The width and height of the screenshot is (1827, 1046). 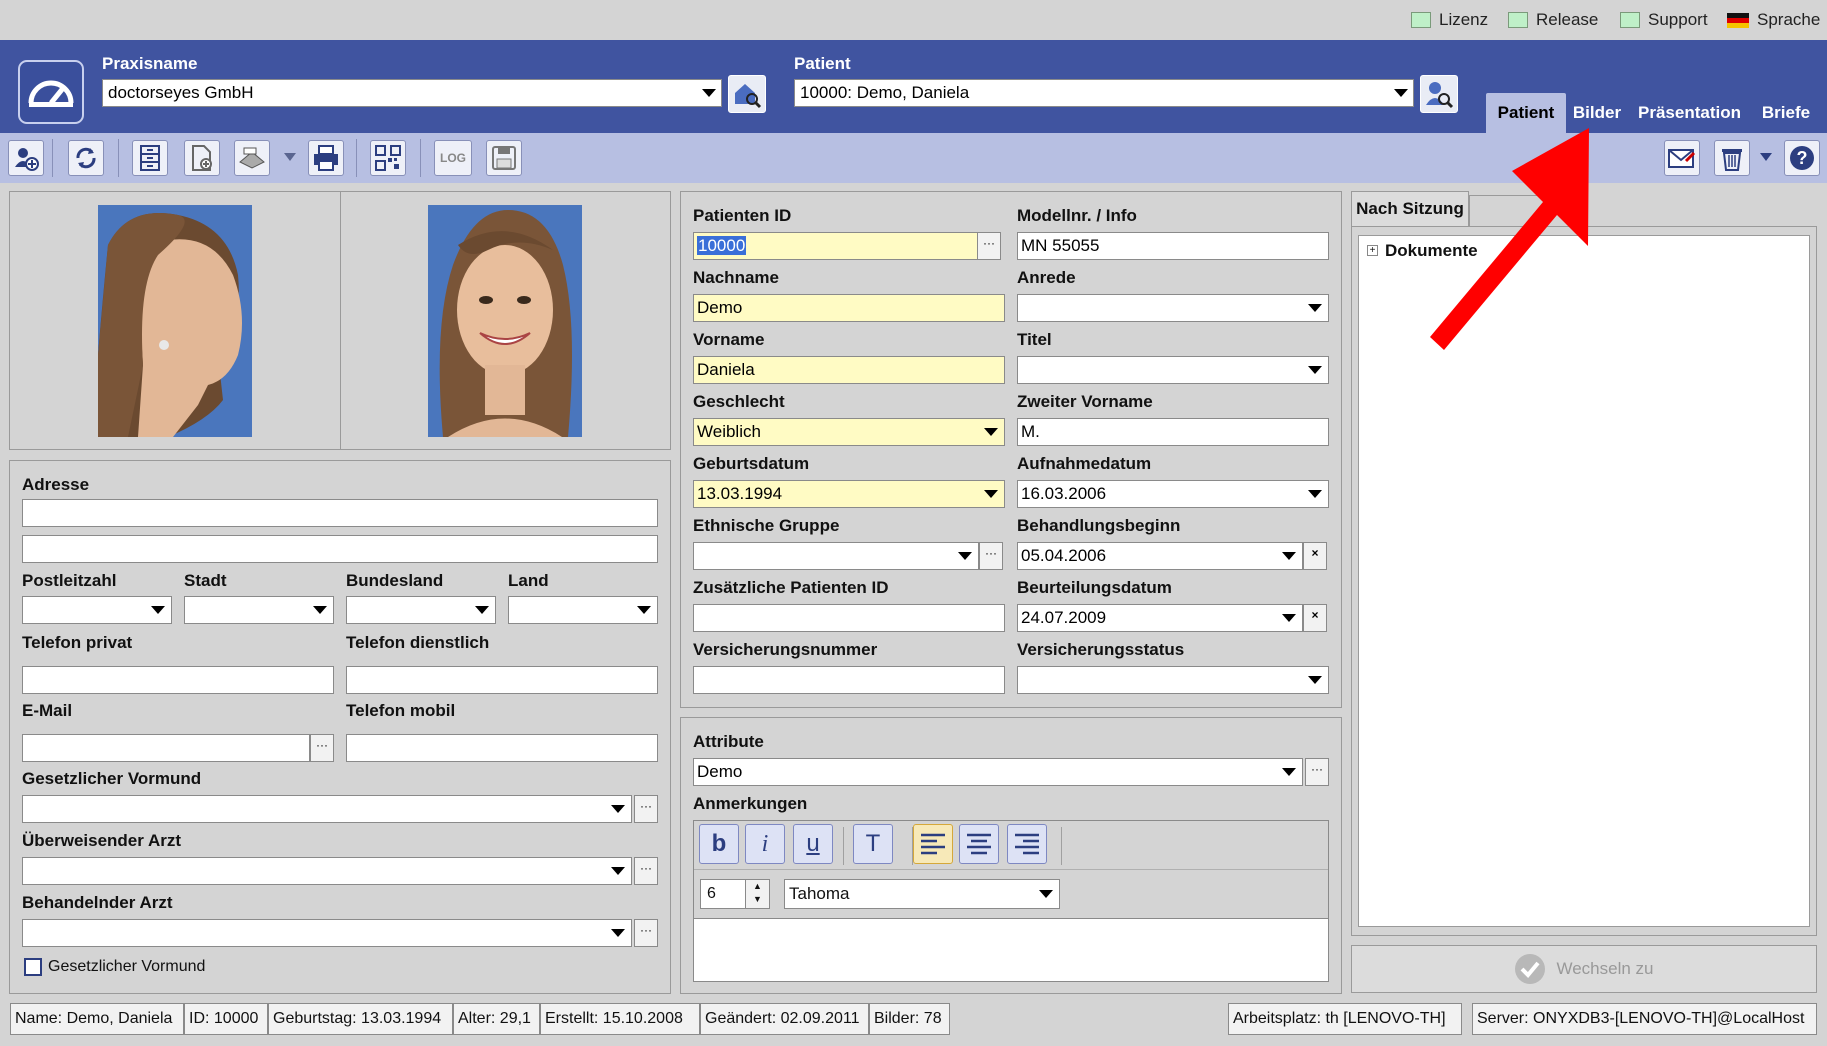 I want to click on qr-code-button, so click(x=388, y=158).